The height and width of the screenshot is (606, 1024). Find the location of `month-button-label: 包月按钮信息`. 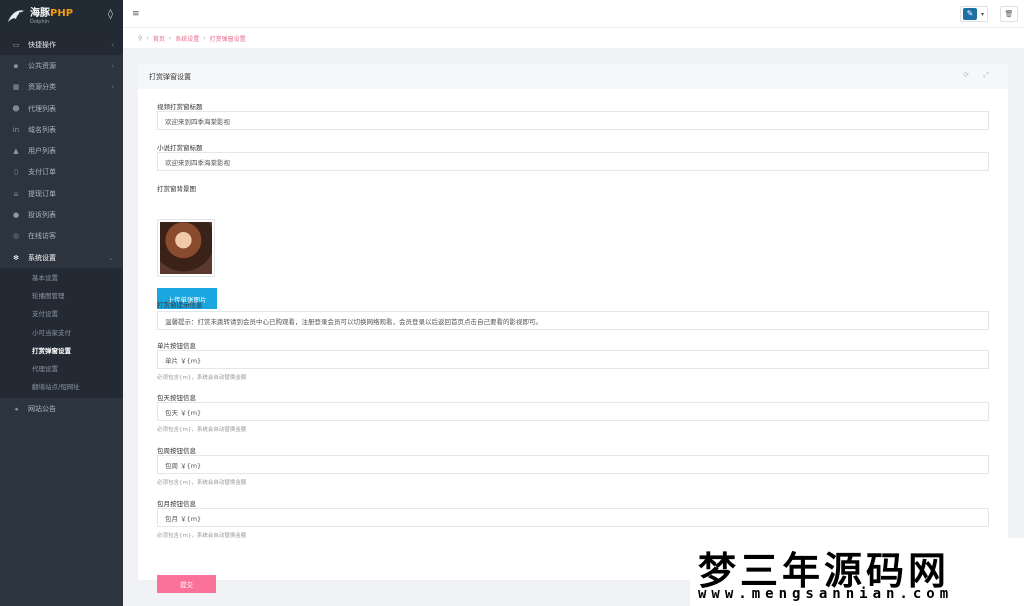

month-button-label: 包月按钮信息 is located at coordinates (176, 504).